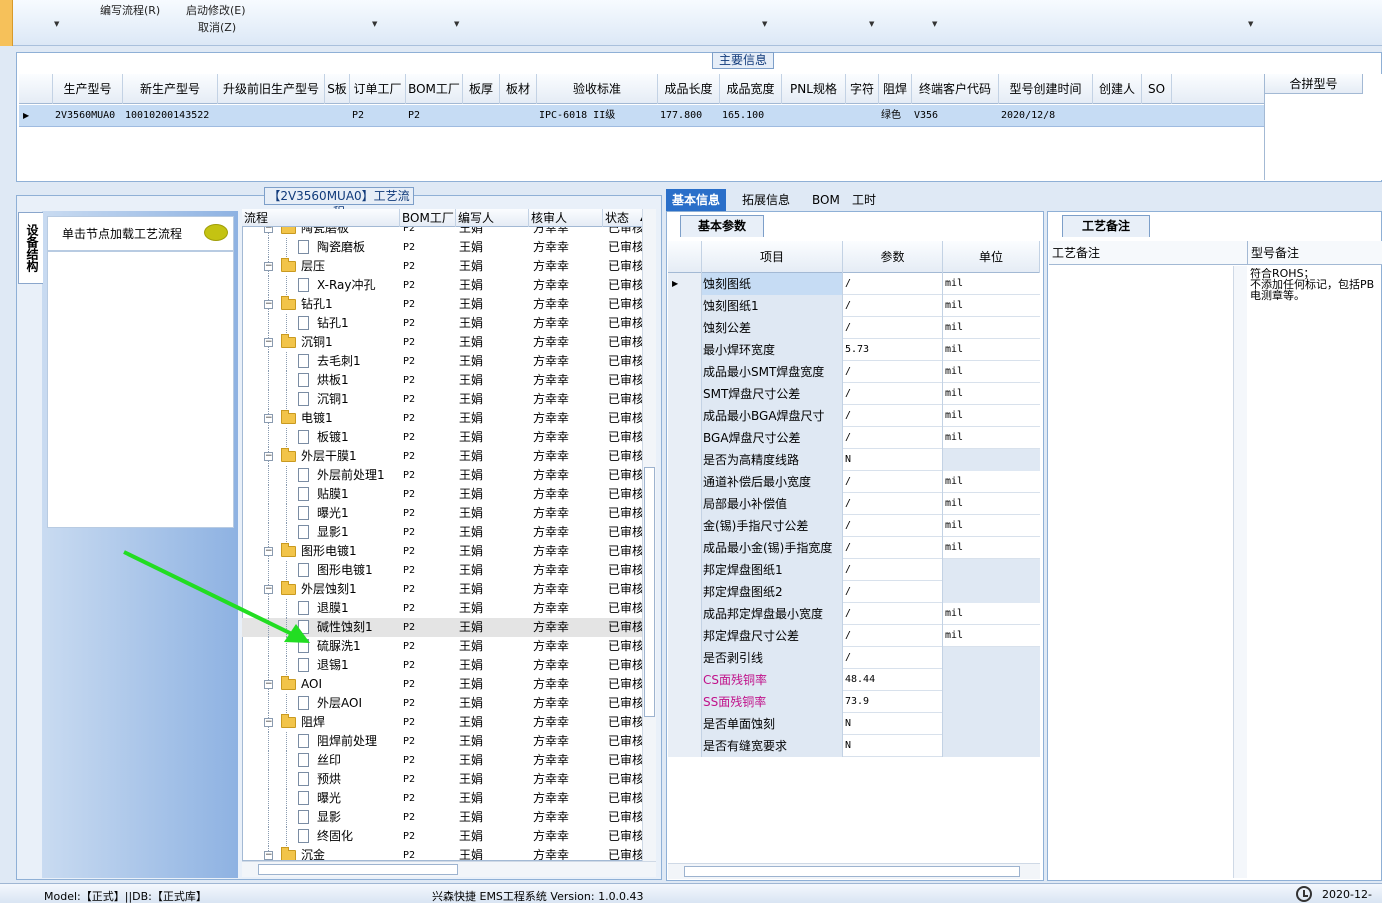 This screenshot has width=1382, height=903. Describe the element at coordinates (442, 247) in the screenshot. I see `tree-step-node: 陶瓷磨板 P2 王娟 方幸幸 已审核` at that location.